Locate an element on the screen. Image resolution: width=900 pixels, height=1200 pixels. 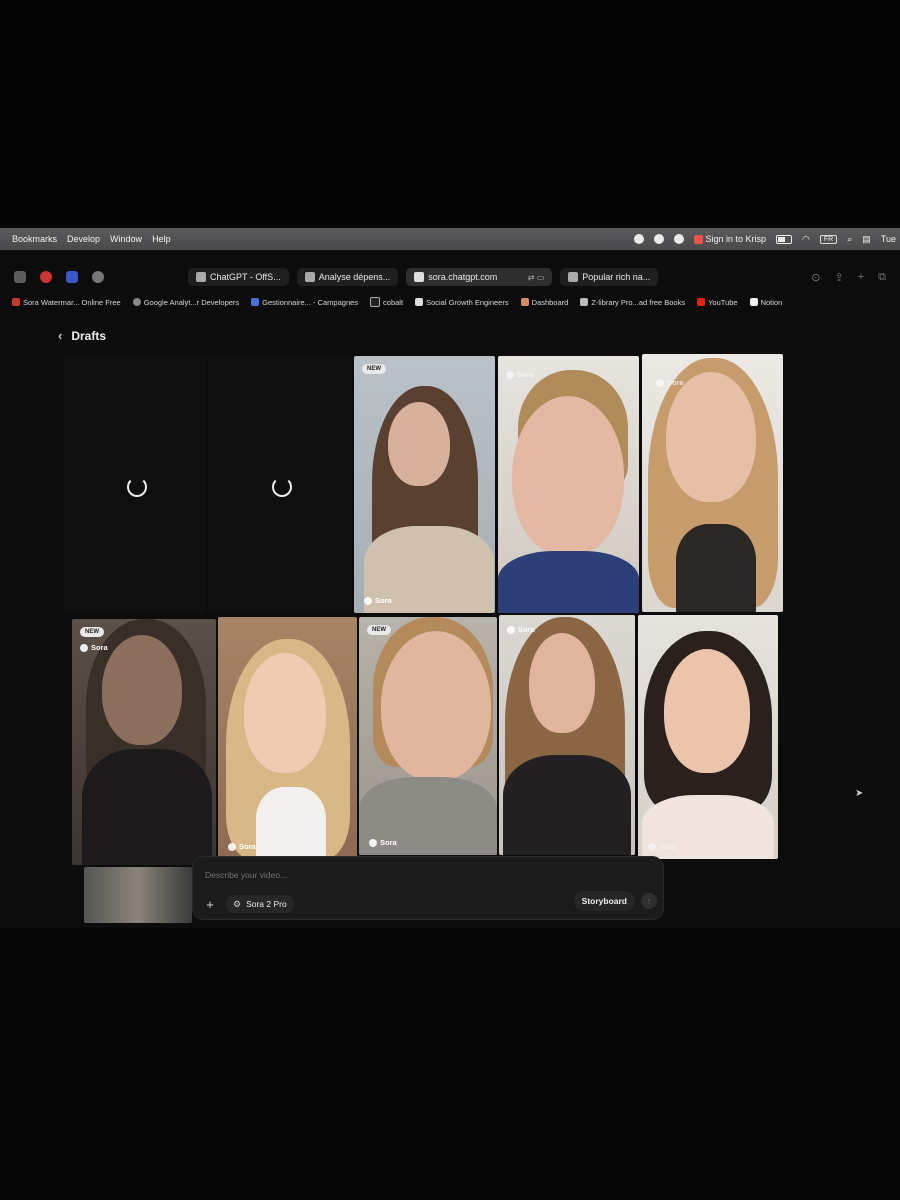
model-label: Sora 2 Pro is located at coordinates (266, 904).